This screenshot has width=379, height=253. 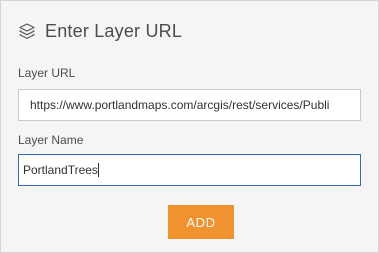 What do you see at coordinates (201, 222) in the screenshot?
I see `add-button: ADD` at bounding box center [201, 222].